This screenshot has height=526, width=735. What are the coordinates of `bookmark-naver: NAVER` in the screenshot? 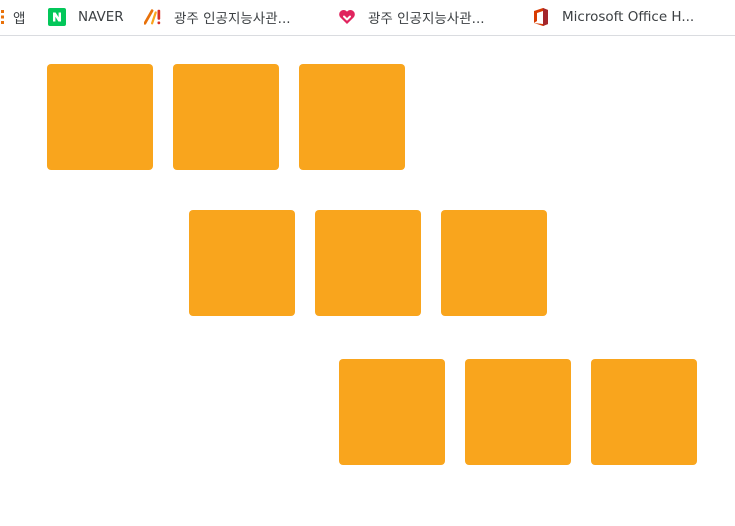 It's located at (86, 17).